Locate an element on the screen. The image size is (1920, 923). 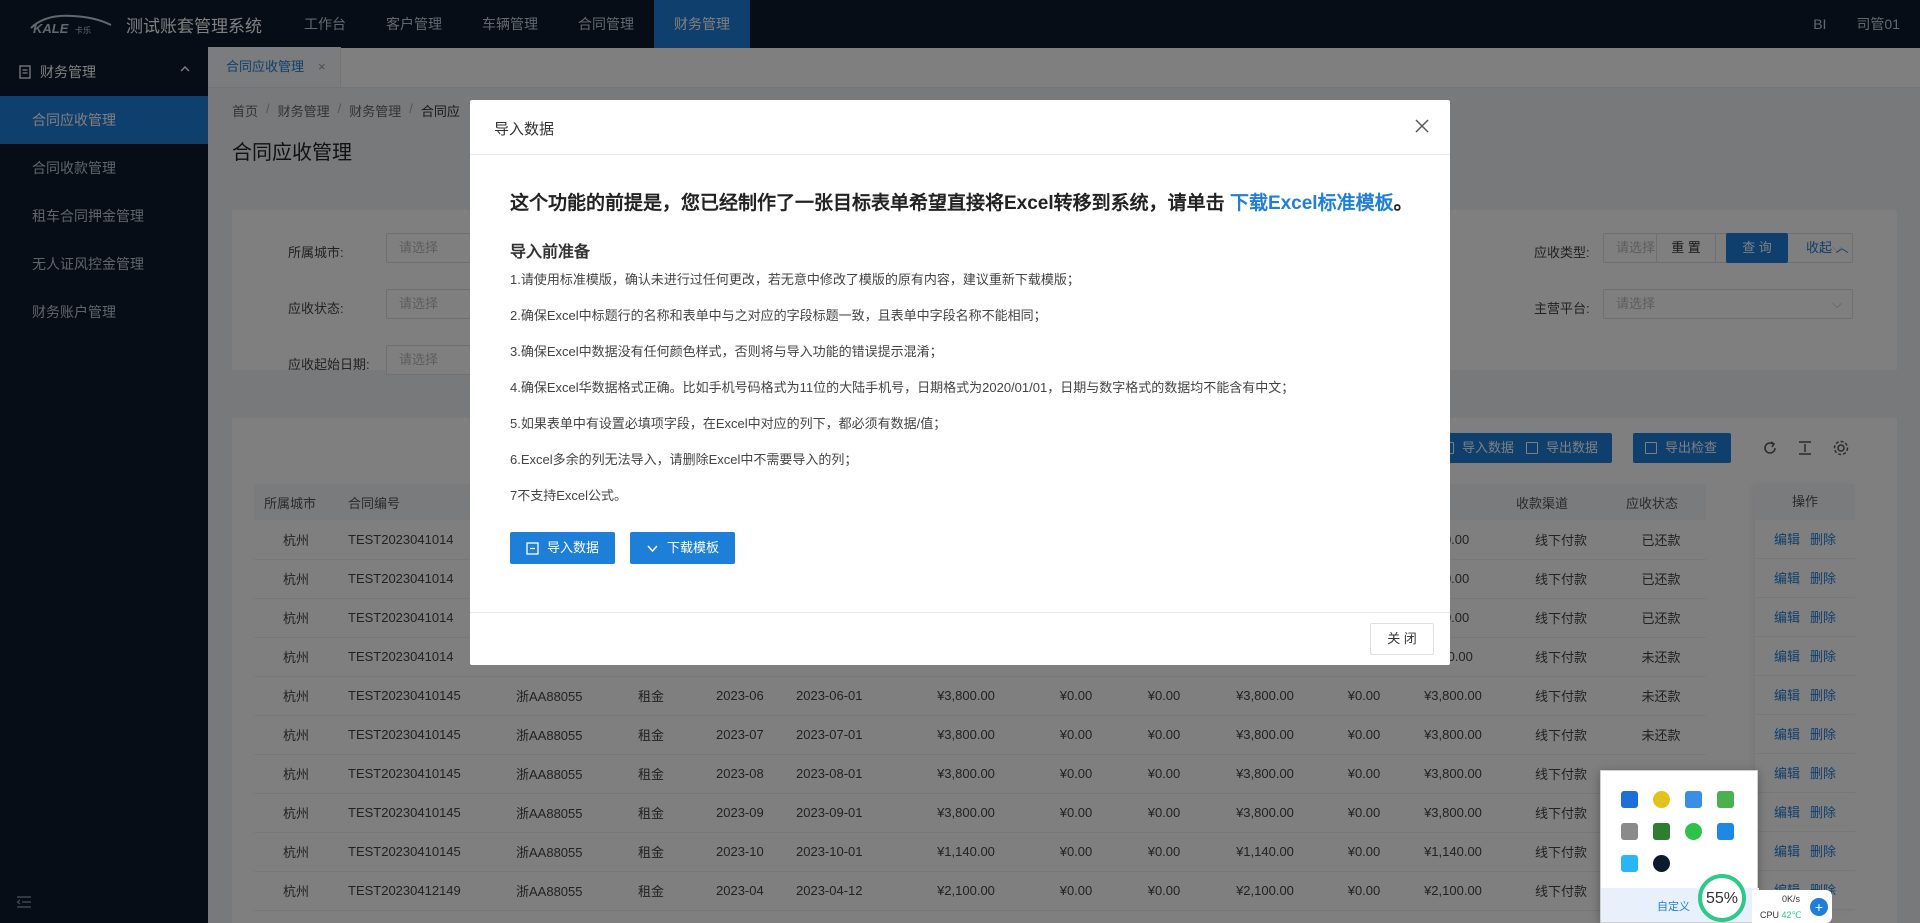
download-template-button: 下载模板 is located at coordinates (683, 548).